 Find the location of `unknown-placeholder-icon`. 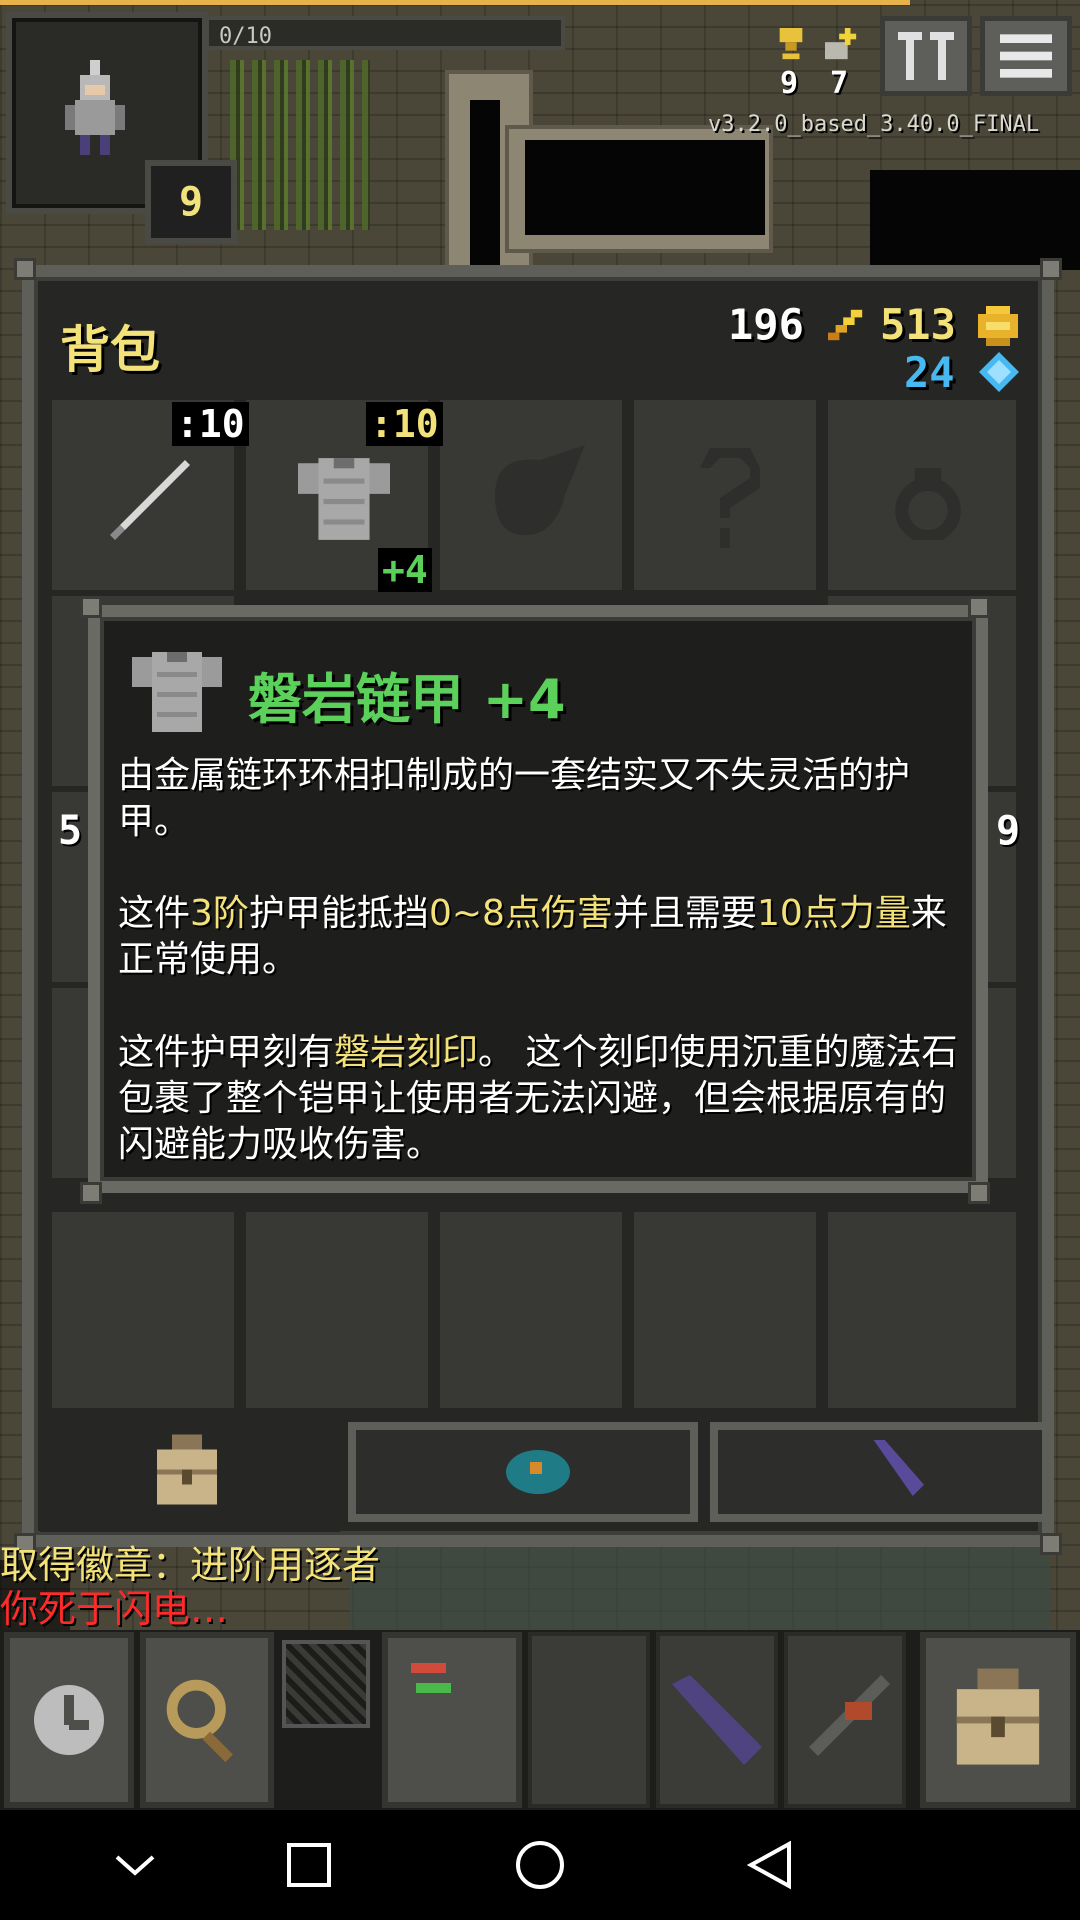

unknown-placeholder-icon is located at coordinates (730, 498).